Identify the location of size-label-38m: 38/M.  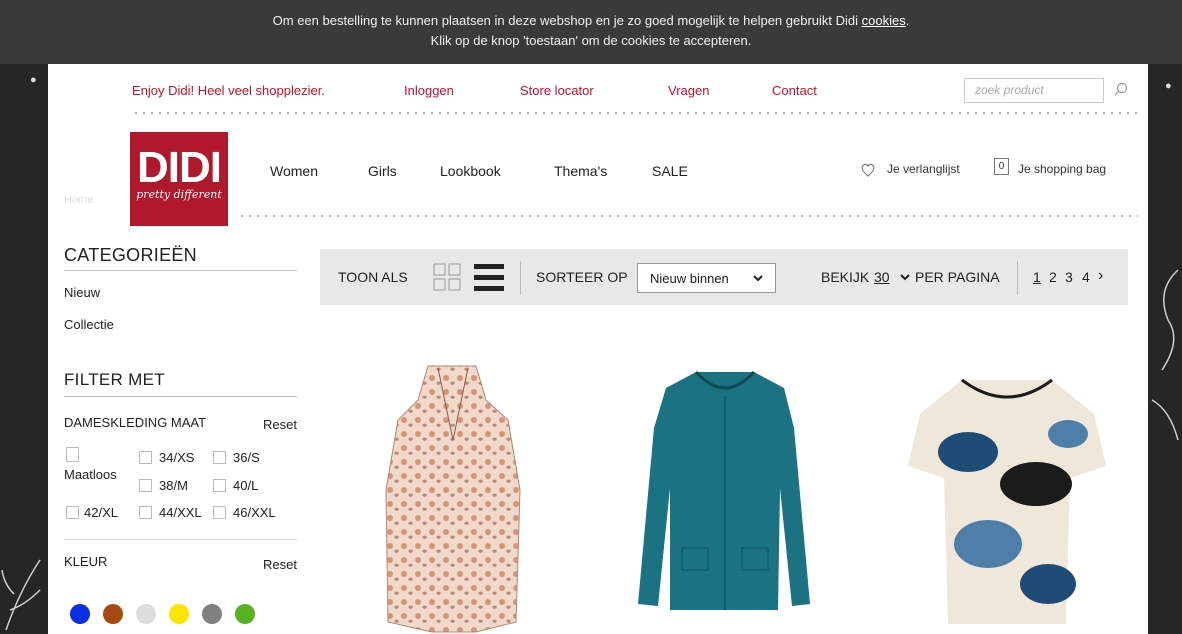
(173, 485).